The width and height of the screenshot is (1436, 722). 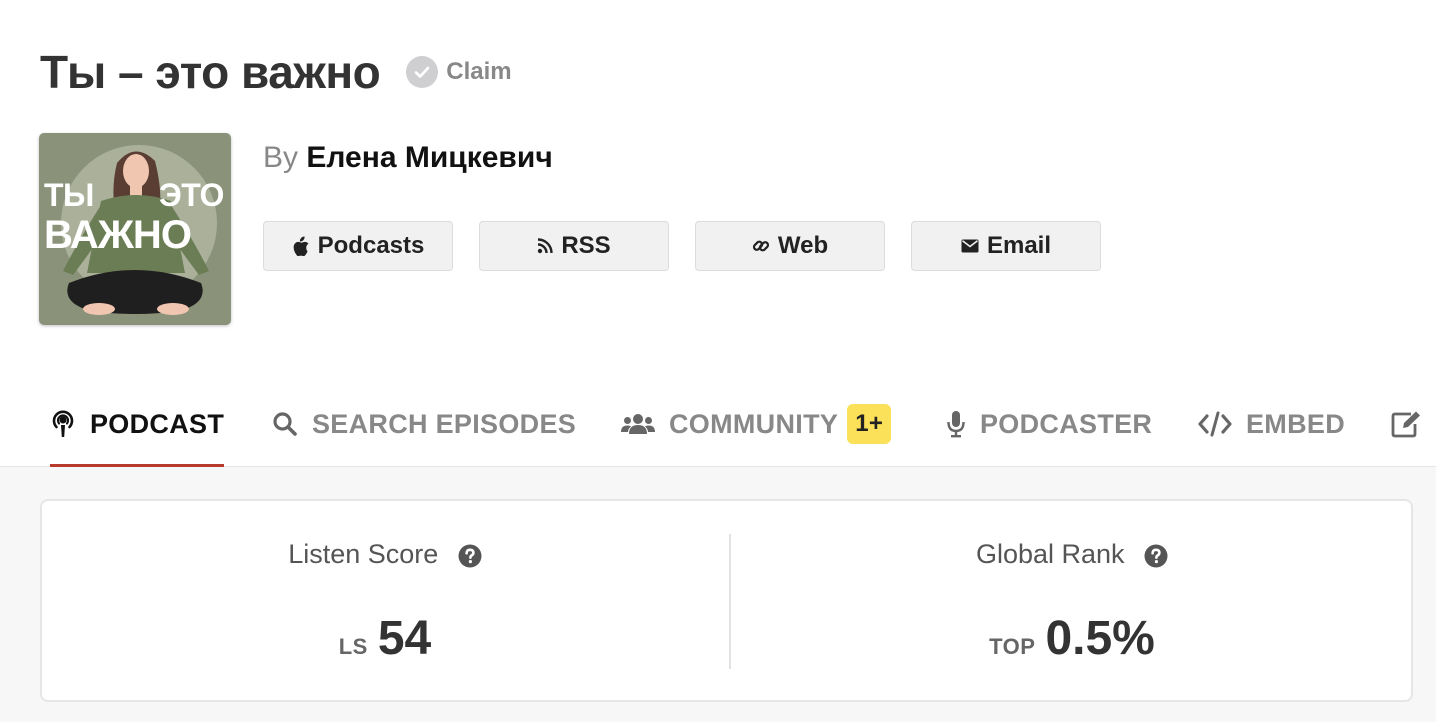 What do you see at coordinates (210, 72) in the screenshot?
I see `podcast-title: Ты – это важно` at bounding box center [210, 72].